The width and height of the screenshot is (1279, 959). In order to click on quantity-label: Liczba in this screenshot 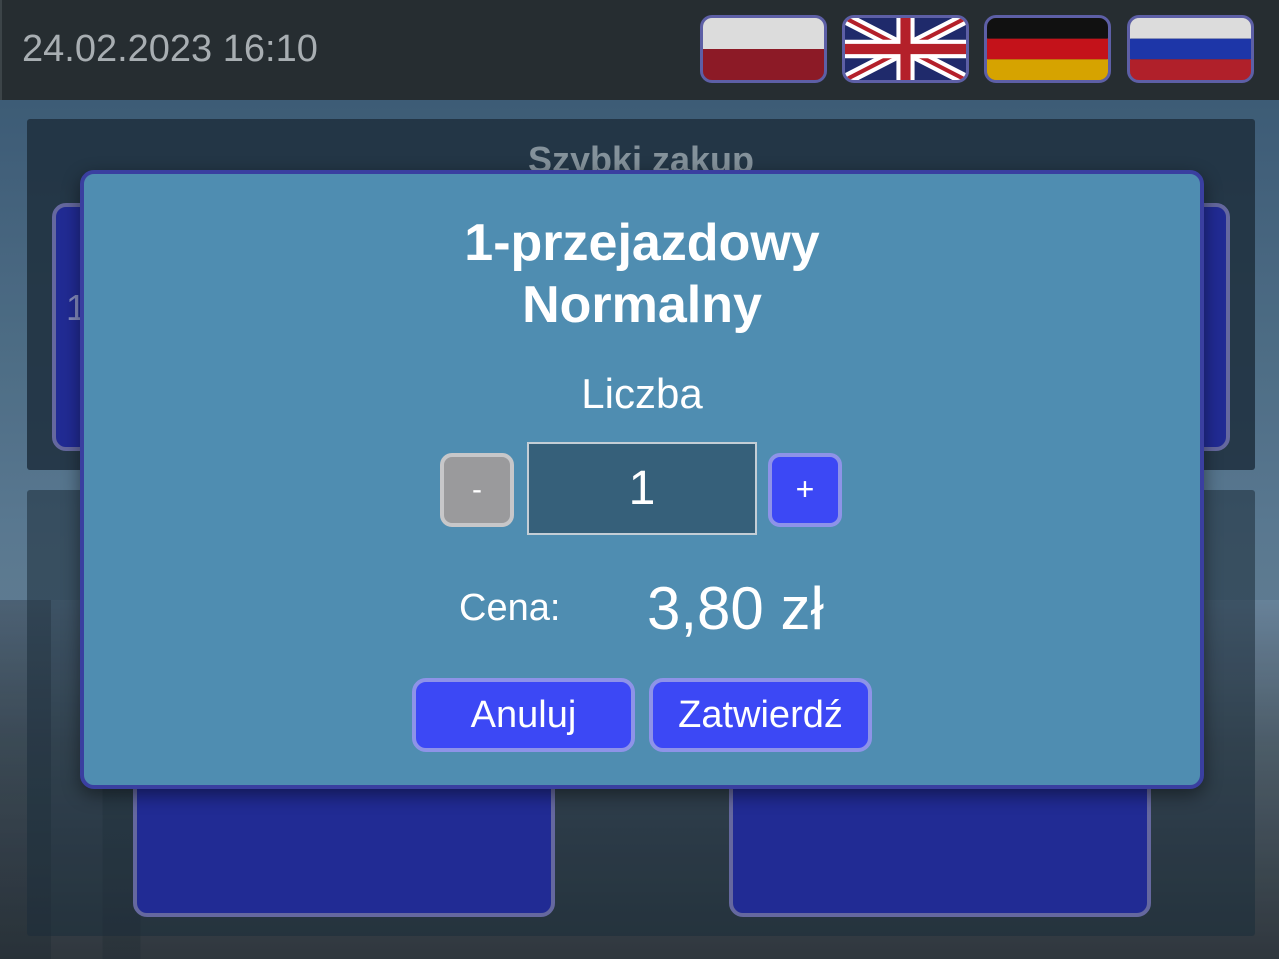, I will do `click(642, 393)`.